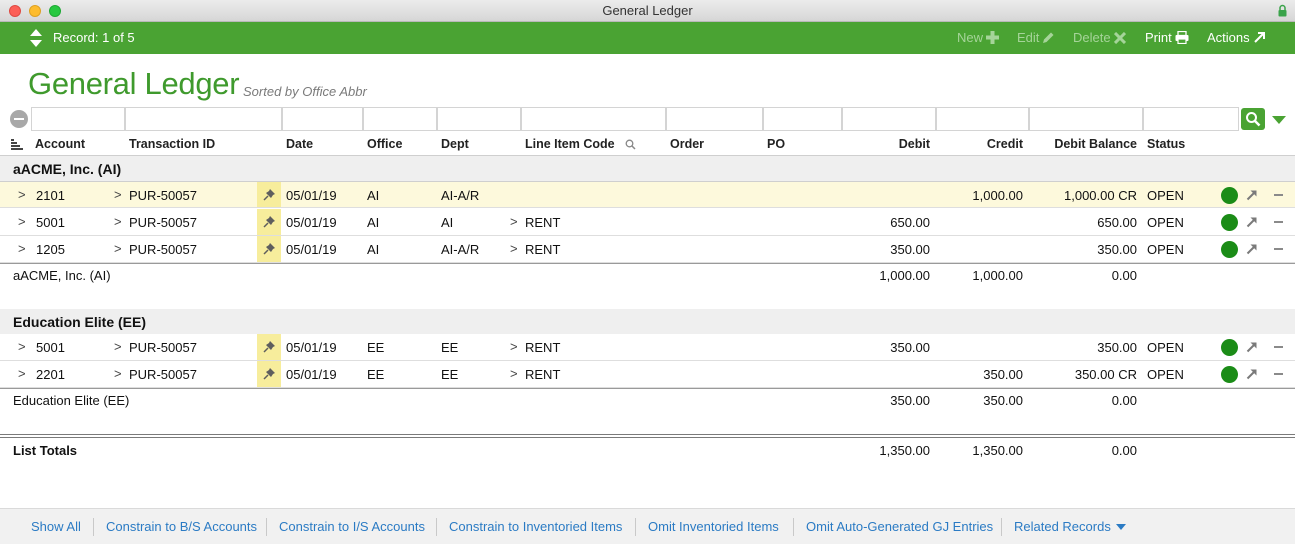  Describe the element at coordinates (802, 119) in the screenshot. I see `filter-po` at that location.